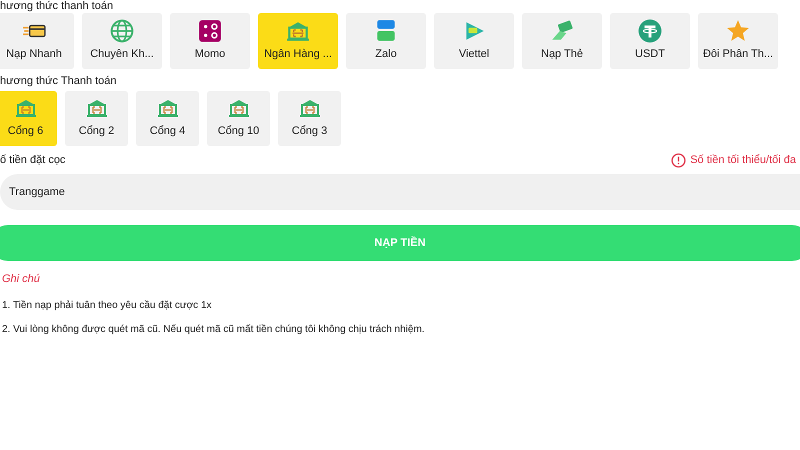 The width and height of the screenshot is (800, 450). I want to click on gateway-tab: Cổng 4, so click(167, 118).